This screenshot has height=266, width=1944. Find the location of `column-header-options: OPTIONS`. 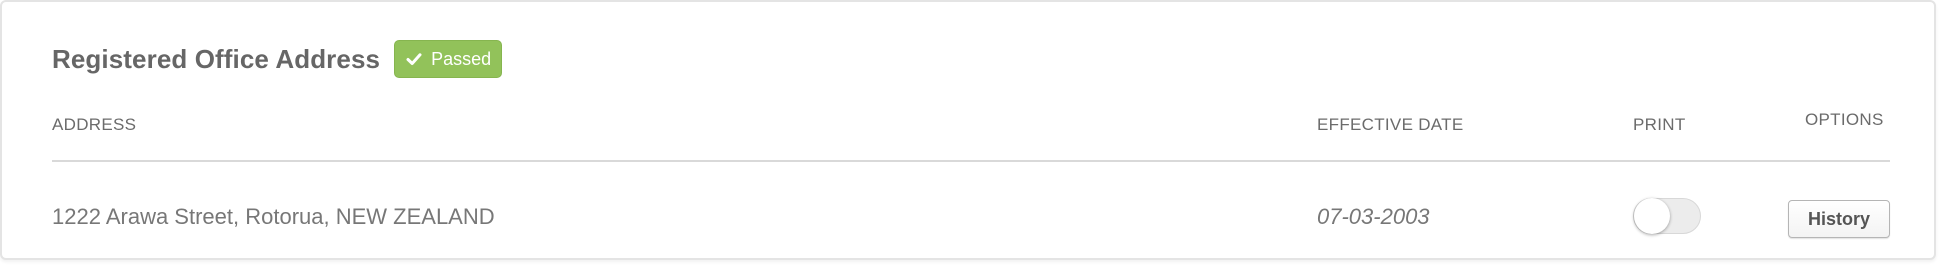

column-header-options: OPTIONS is located at coordinates (1844, 119).